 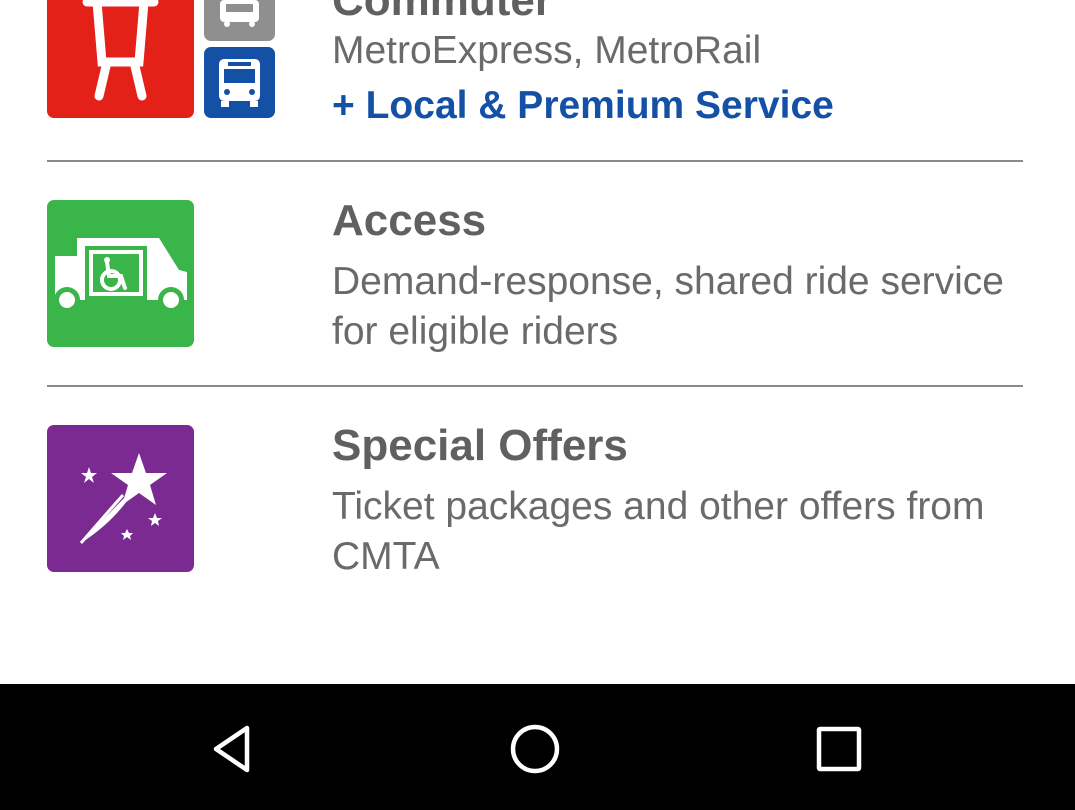 I want to click on accessible-van-icon, so click(x=120, y=273).